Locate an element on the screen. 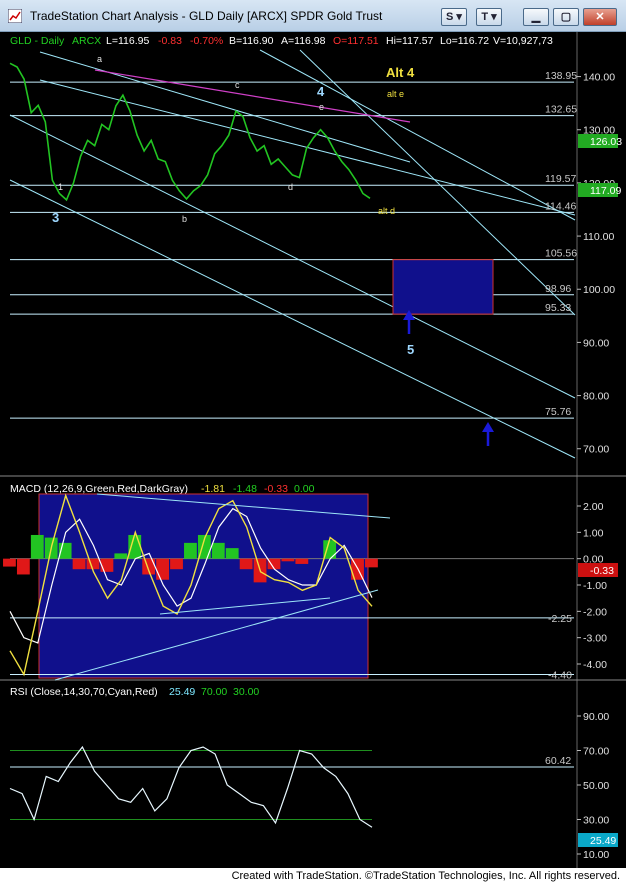  macd-zero-value: 0.00 is located at coordinates (304, 489).